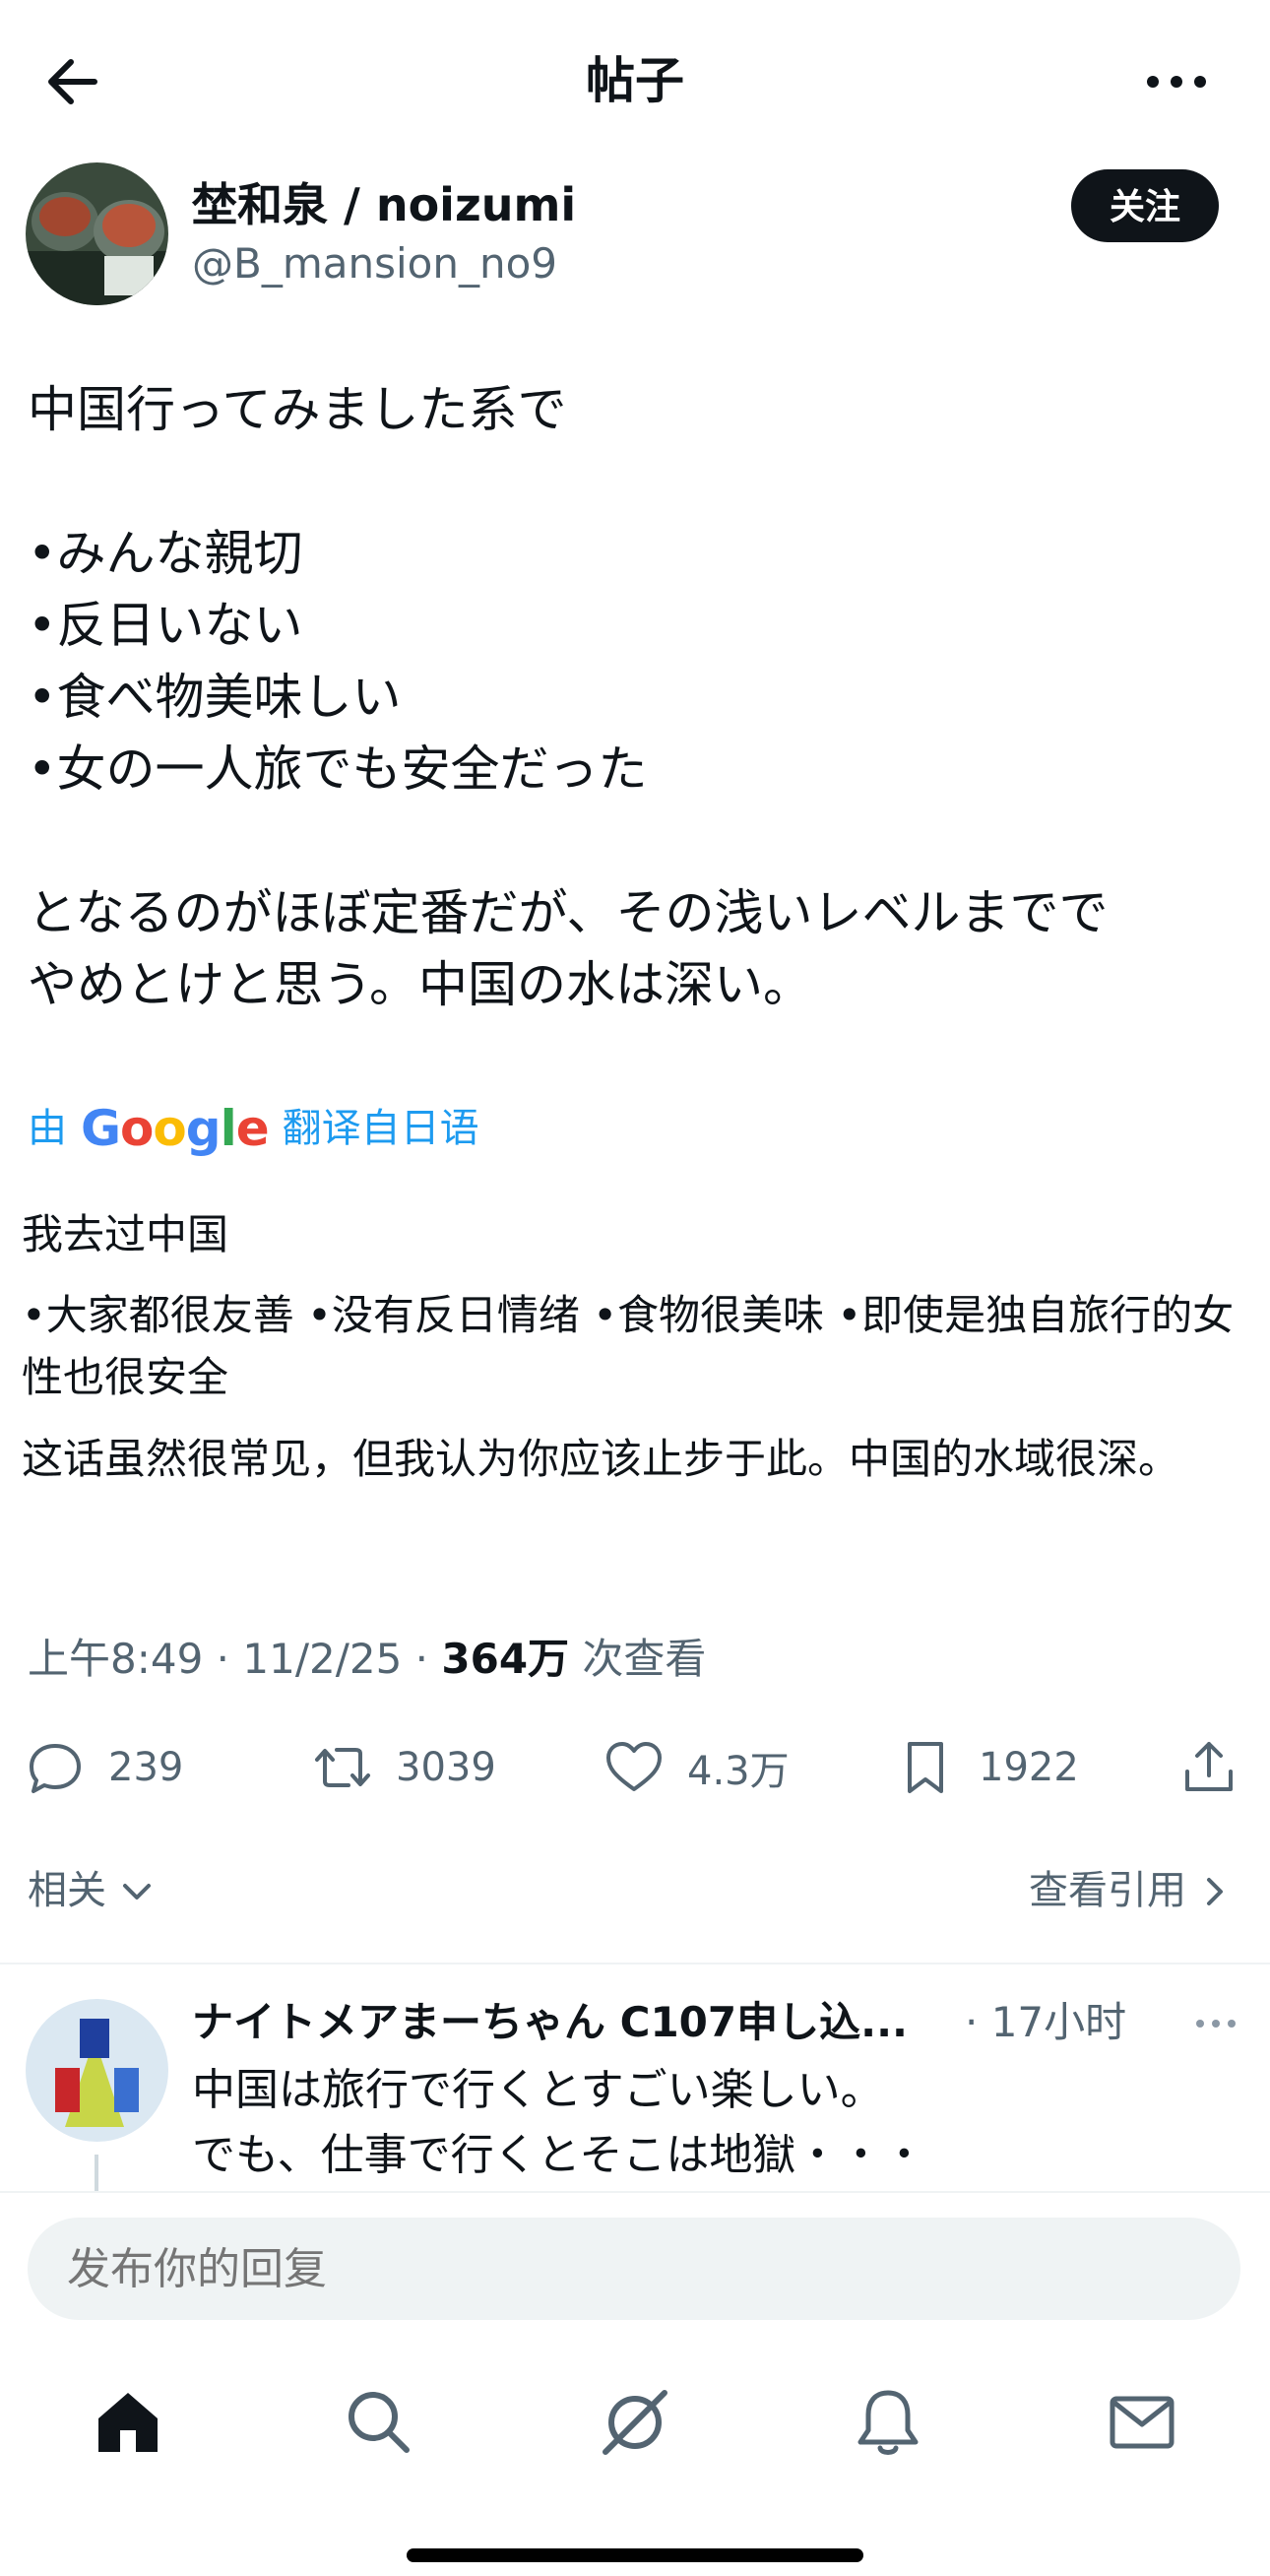 Image resolution: width=1270 pixels, height=2576 pixels. I want to click on author-name: 埜和泉 / noizumi, so click(384, 204).